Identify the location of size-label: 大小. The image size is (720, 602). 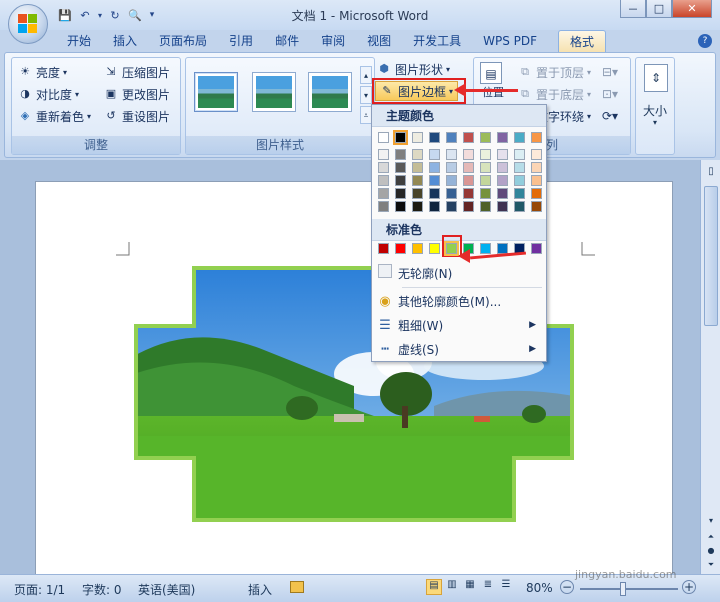
(655, 110).